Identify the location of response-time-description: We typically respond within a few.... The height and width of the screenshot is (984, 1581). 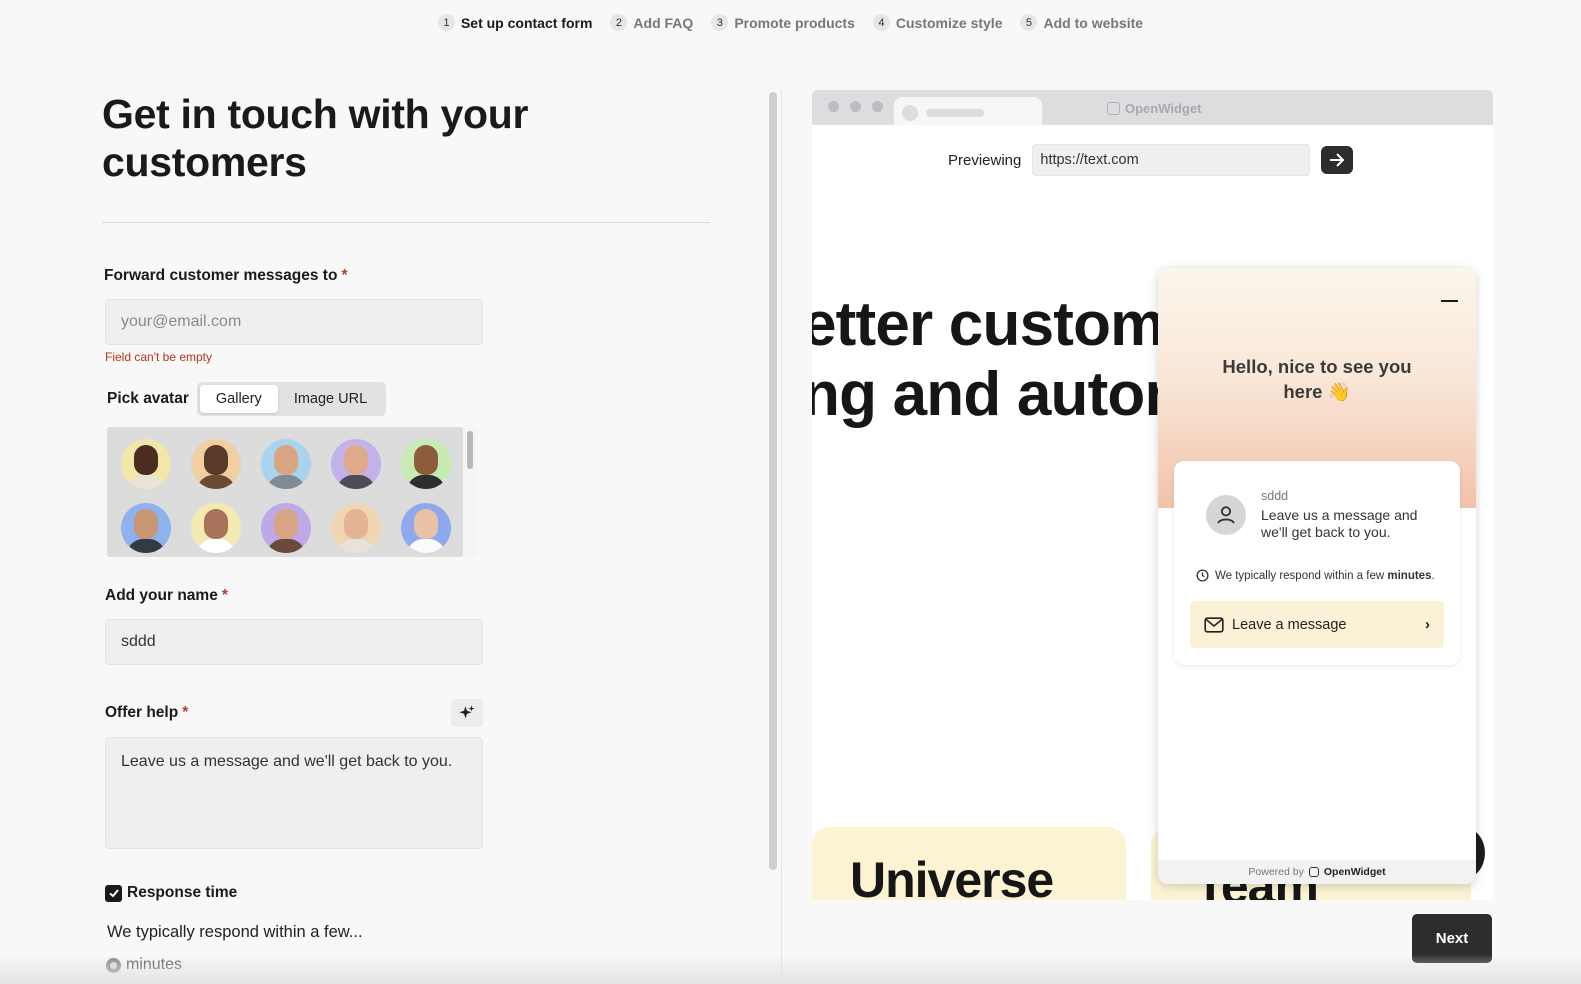
(235, 932).